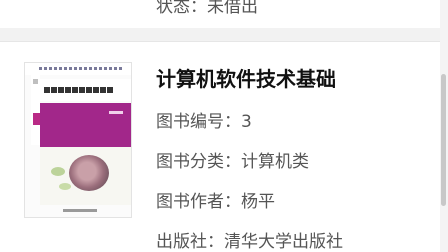 The height and width of the screenshot is (252, 448). Describe the element at coordinates (35, 110) in the screenshot. I see `cover-side-tab` at that location.